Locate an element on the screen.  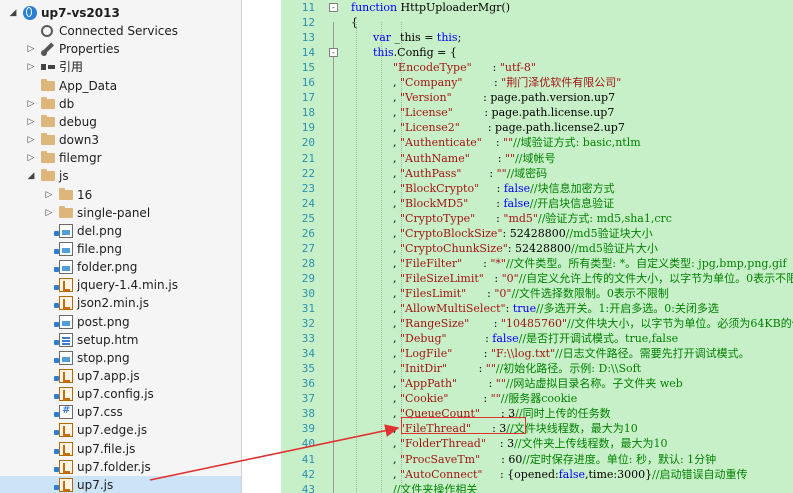
tree-item: up7.file.js is located at coordinates (120, 449).